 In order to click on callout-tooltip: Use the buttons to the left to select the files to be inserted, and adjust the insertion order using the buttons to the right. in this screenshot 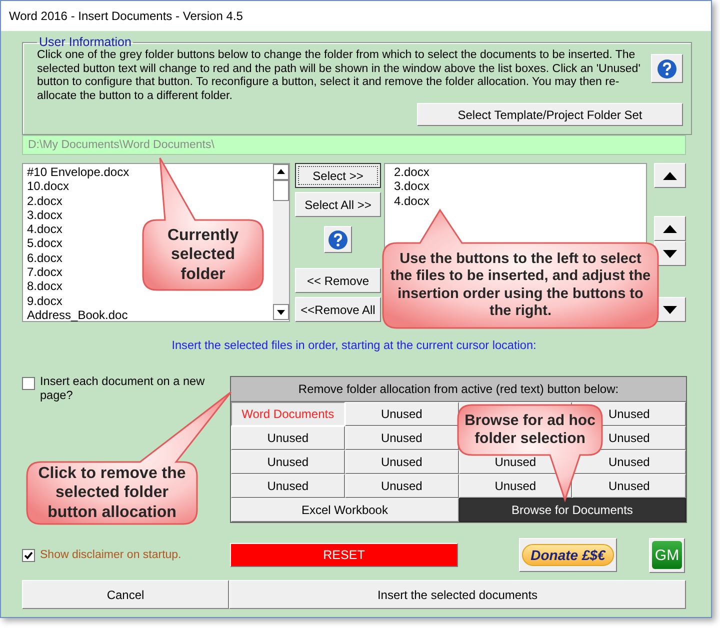, I will do `click(520, 269)`.